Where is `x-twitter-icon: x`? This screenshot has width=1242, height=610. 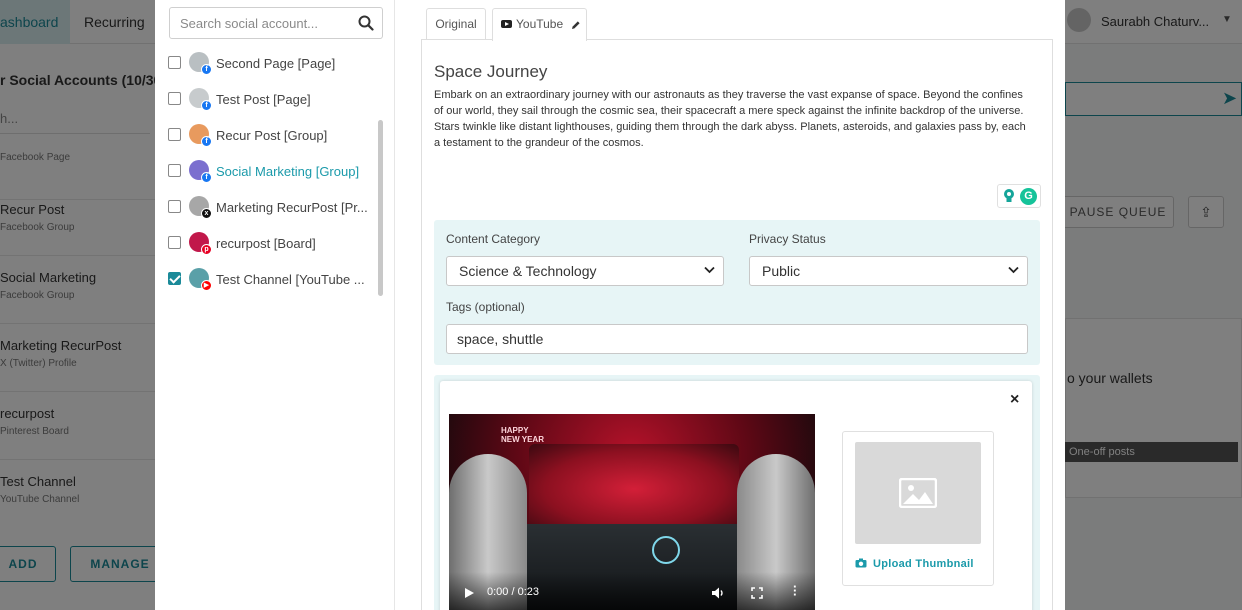 x-twitter-icon: x is located at coordinates (206, 213).